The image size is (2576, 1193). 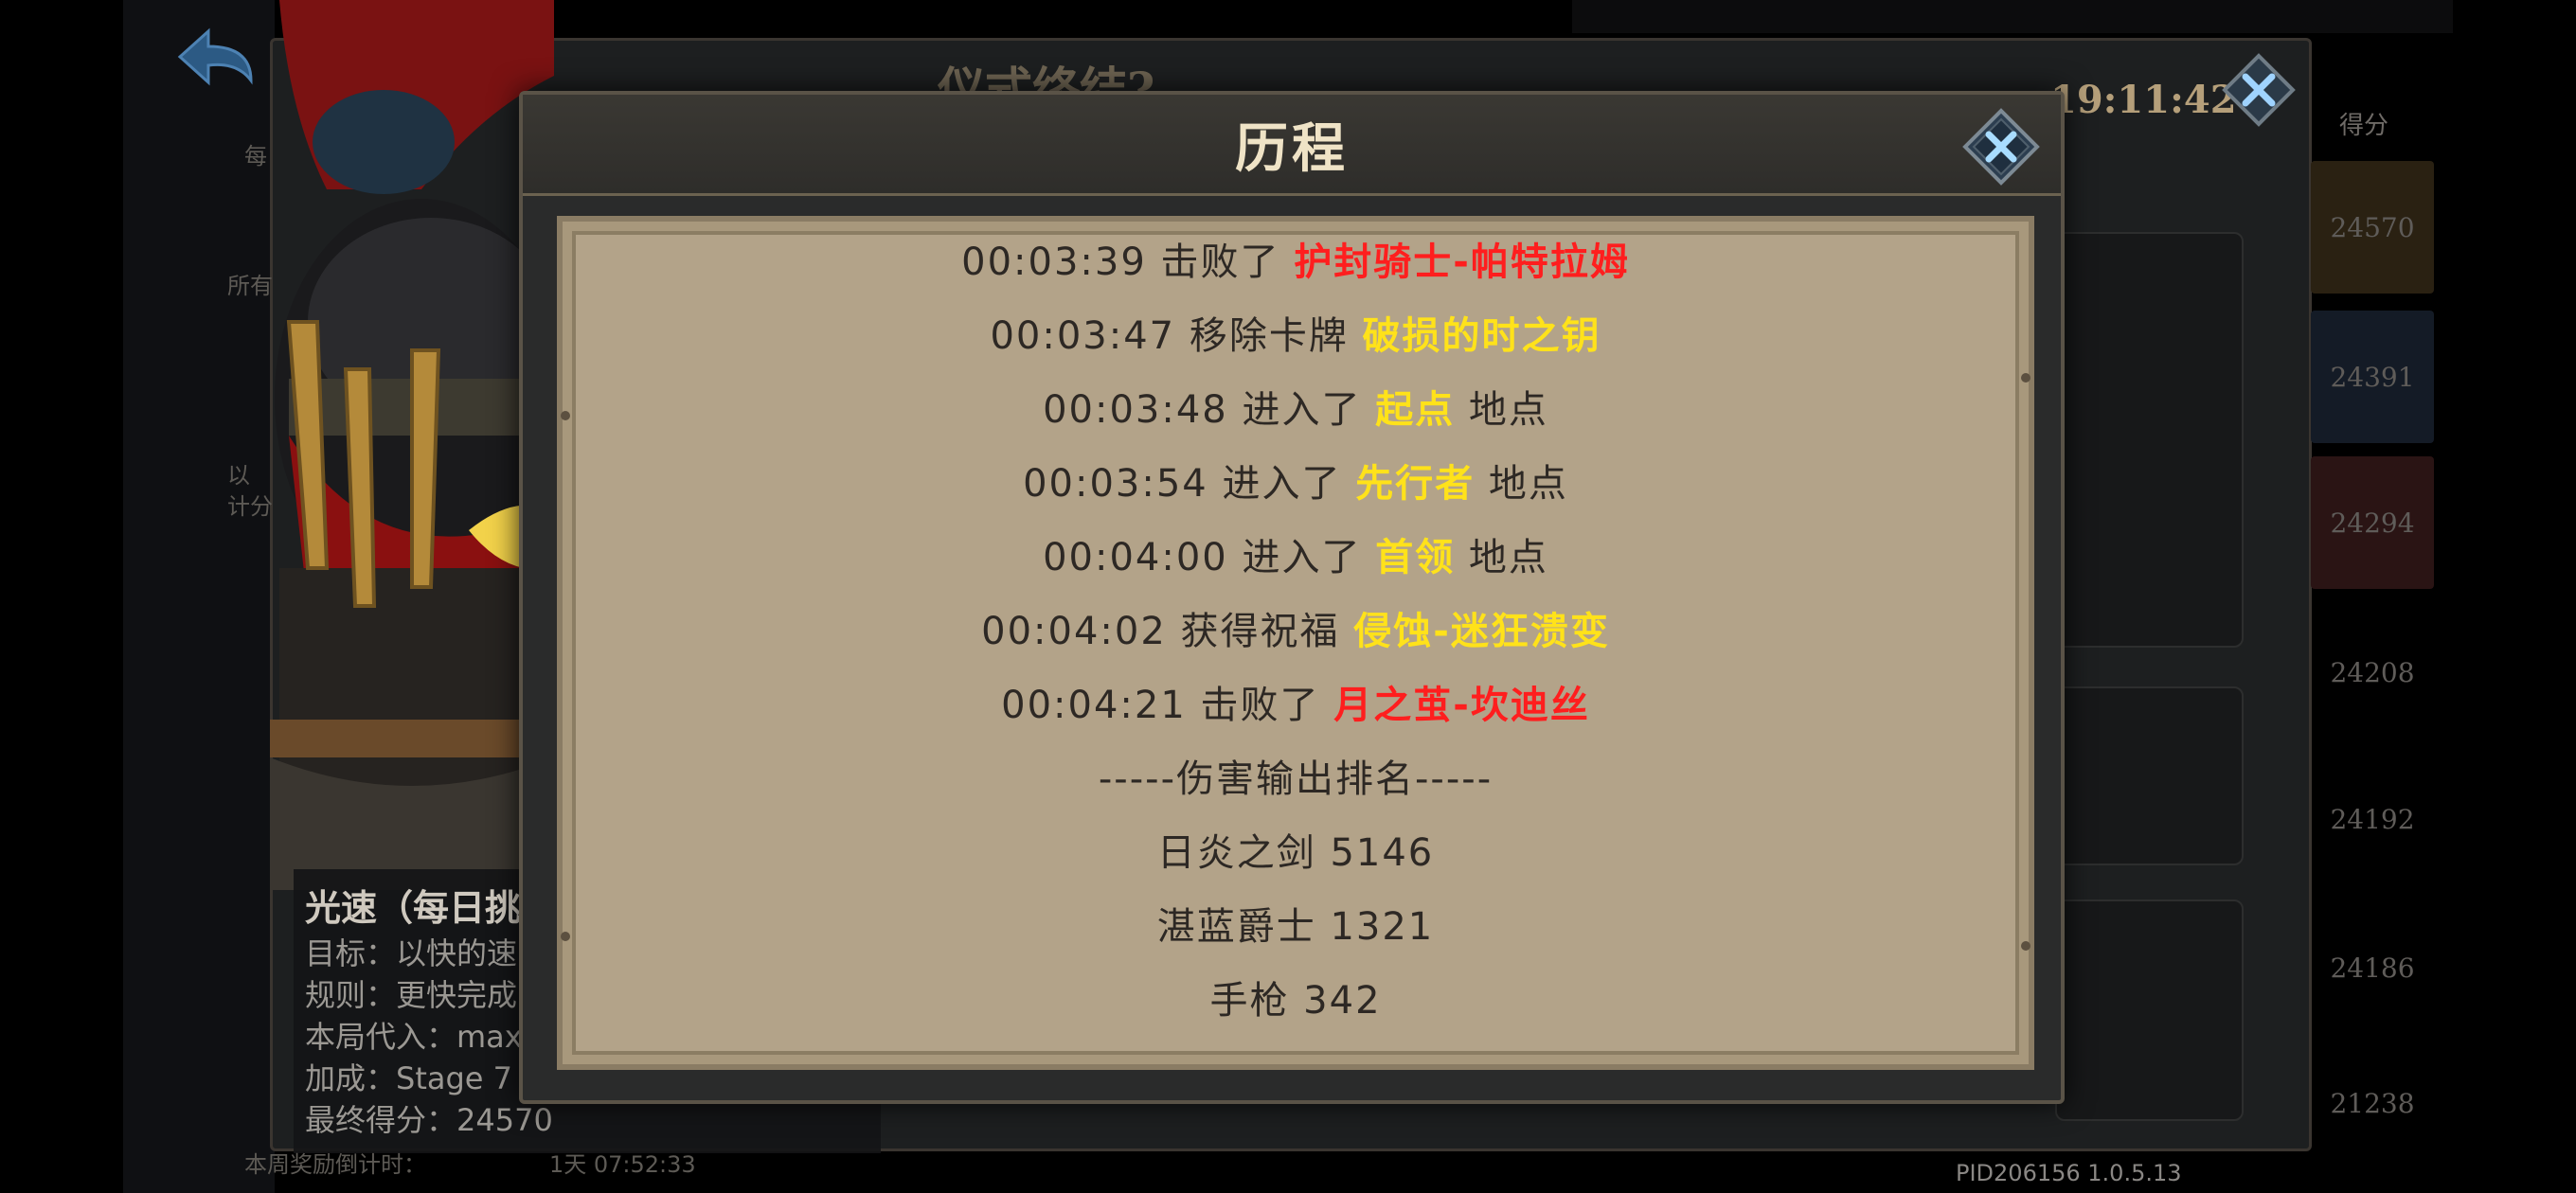 I want to click on score-cell: 24208, so click(x=2372, y=672).